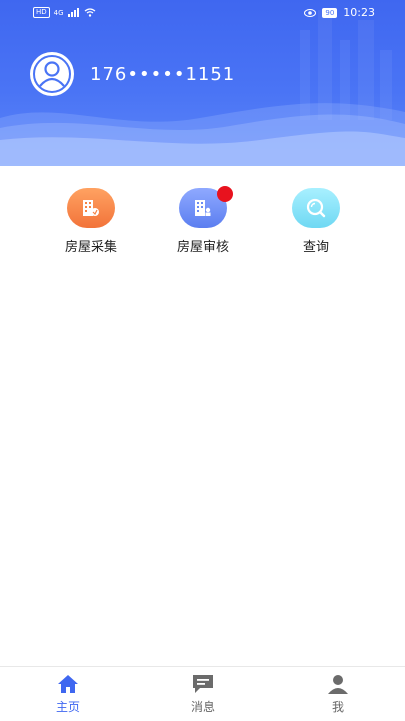 The width and height of the screenshot is (405, 721). What do you see at coordinates (67, 707) in the screenshot?
I see `nav-label: 主页` at bounding box center [67, 707].